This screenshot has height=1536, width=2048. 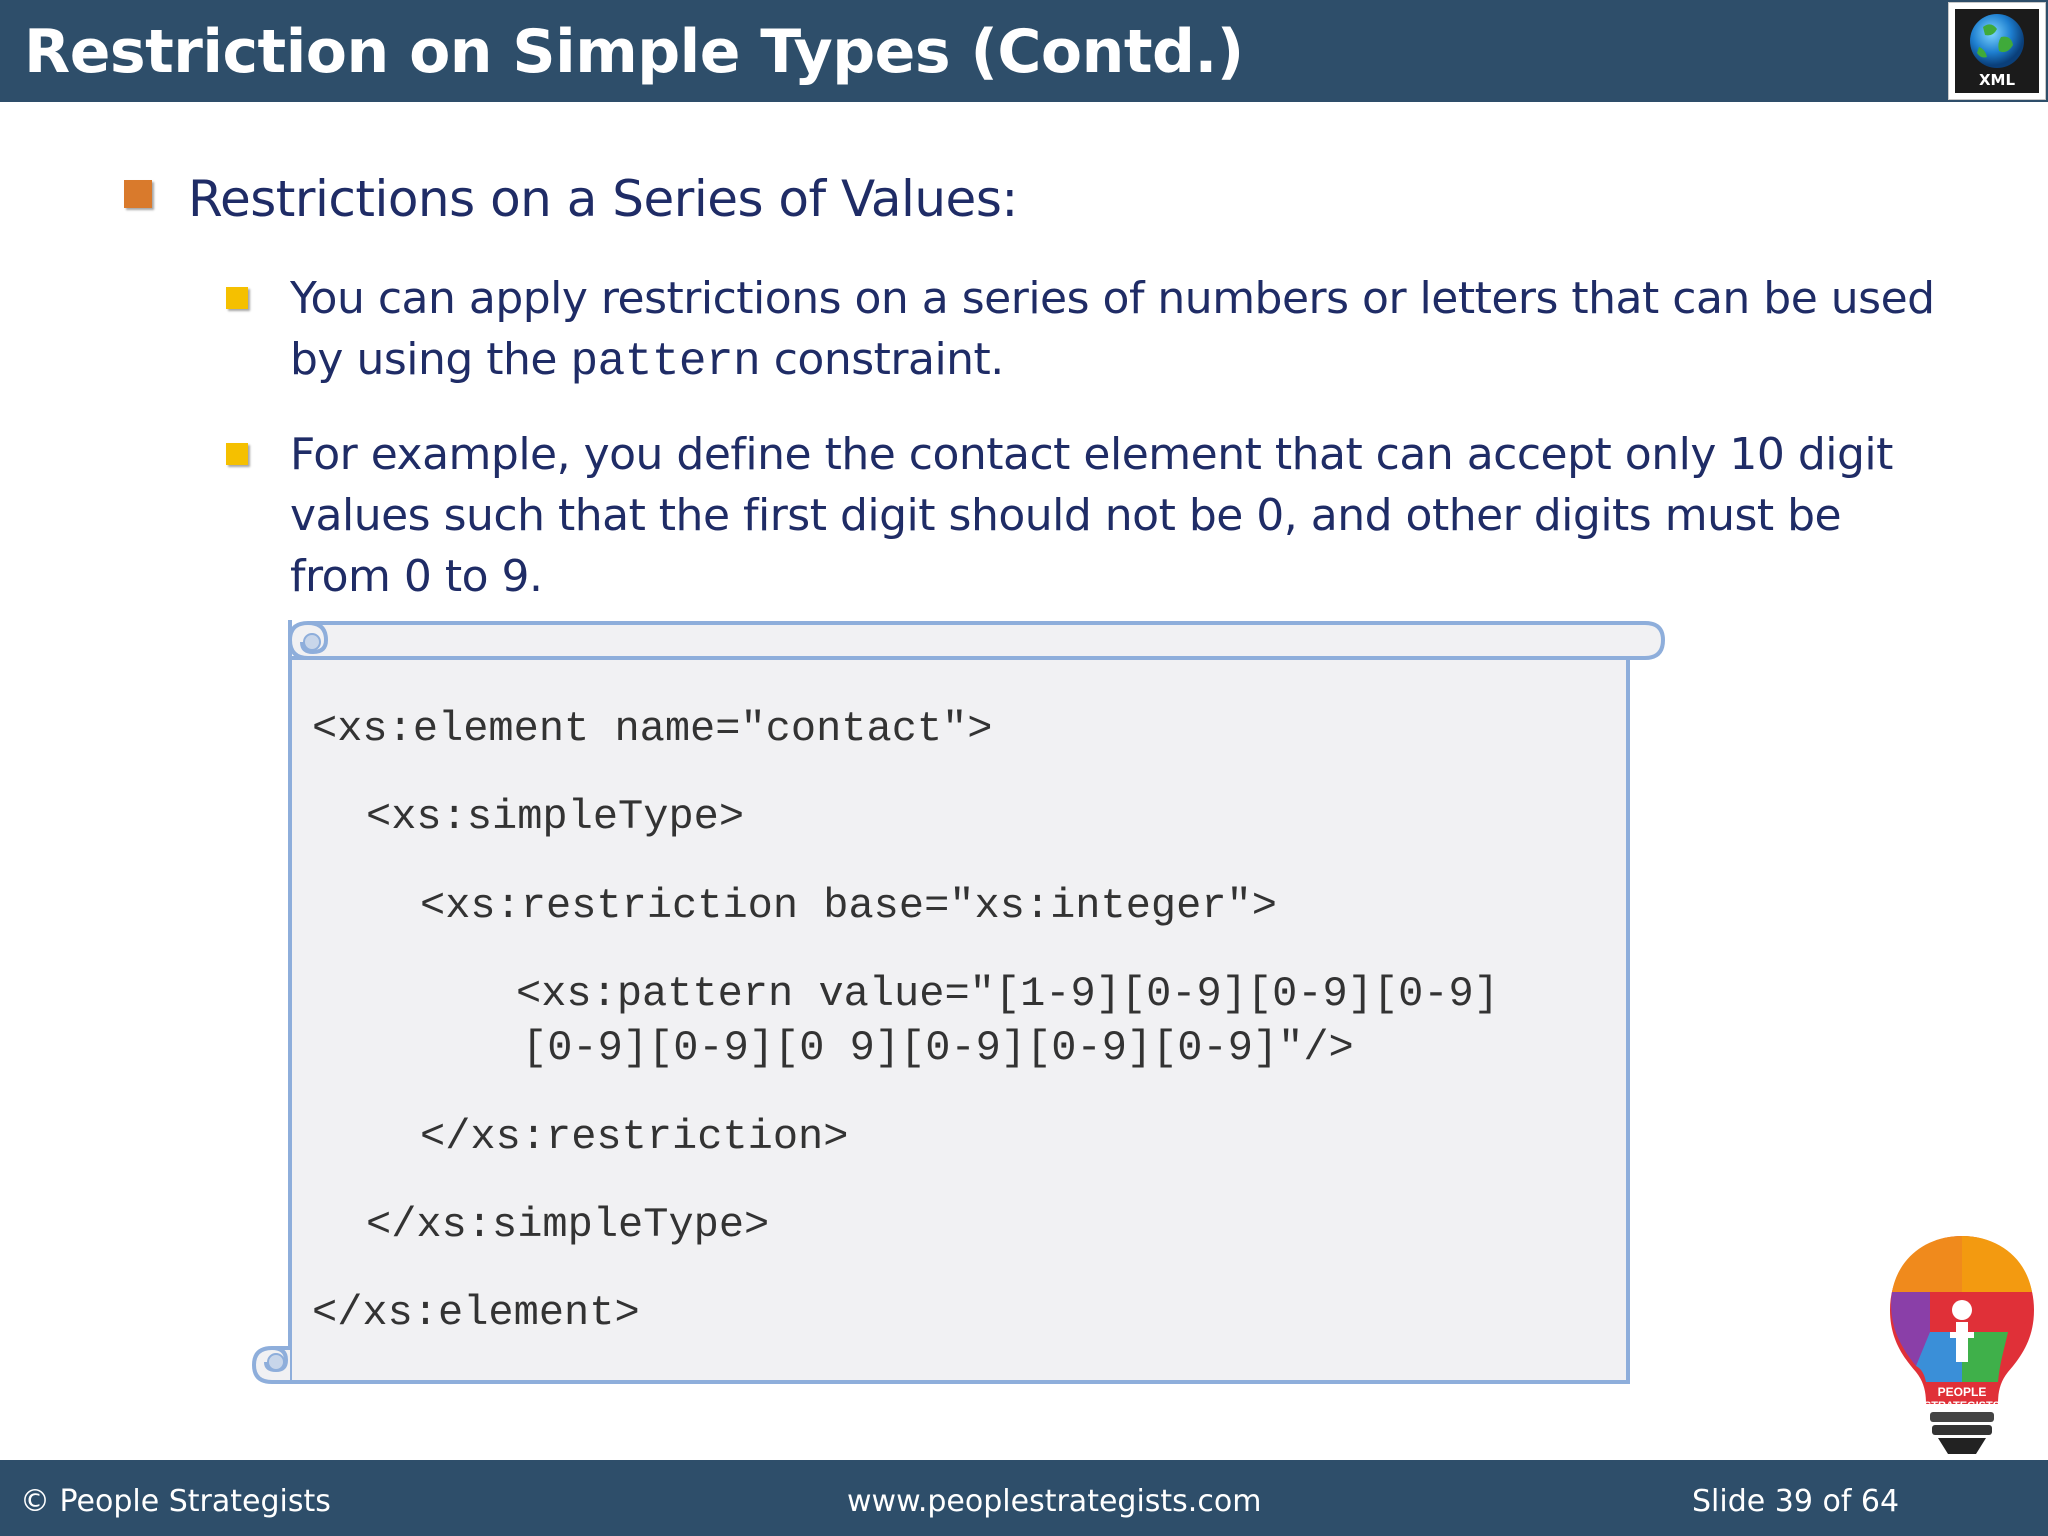 What do you see at coordinates (1962, 1392) in the screenshot?
I see `logo-text-people: PEOPLE` at bounding box center [1962, 1392].